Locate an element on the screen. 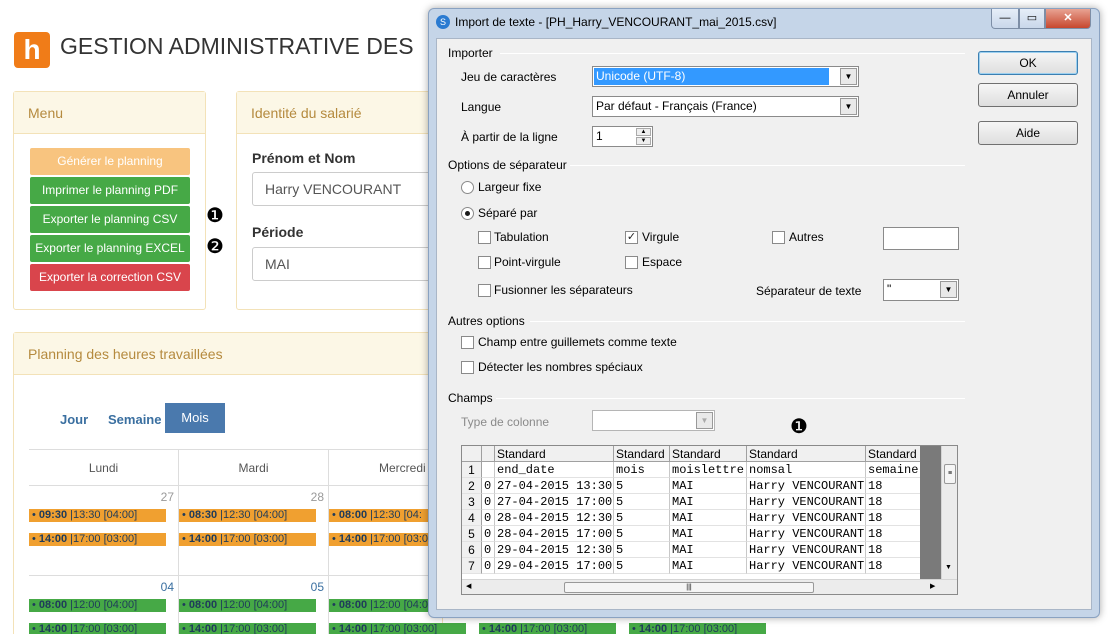 The width and height of the screenshot is (1108, 634). merge-checkbox is located at coordinates (484, 290).